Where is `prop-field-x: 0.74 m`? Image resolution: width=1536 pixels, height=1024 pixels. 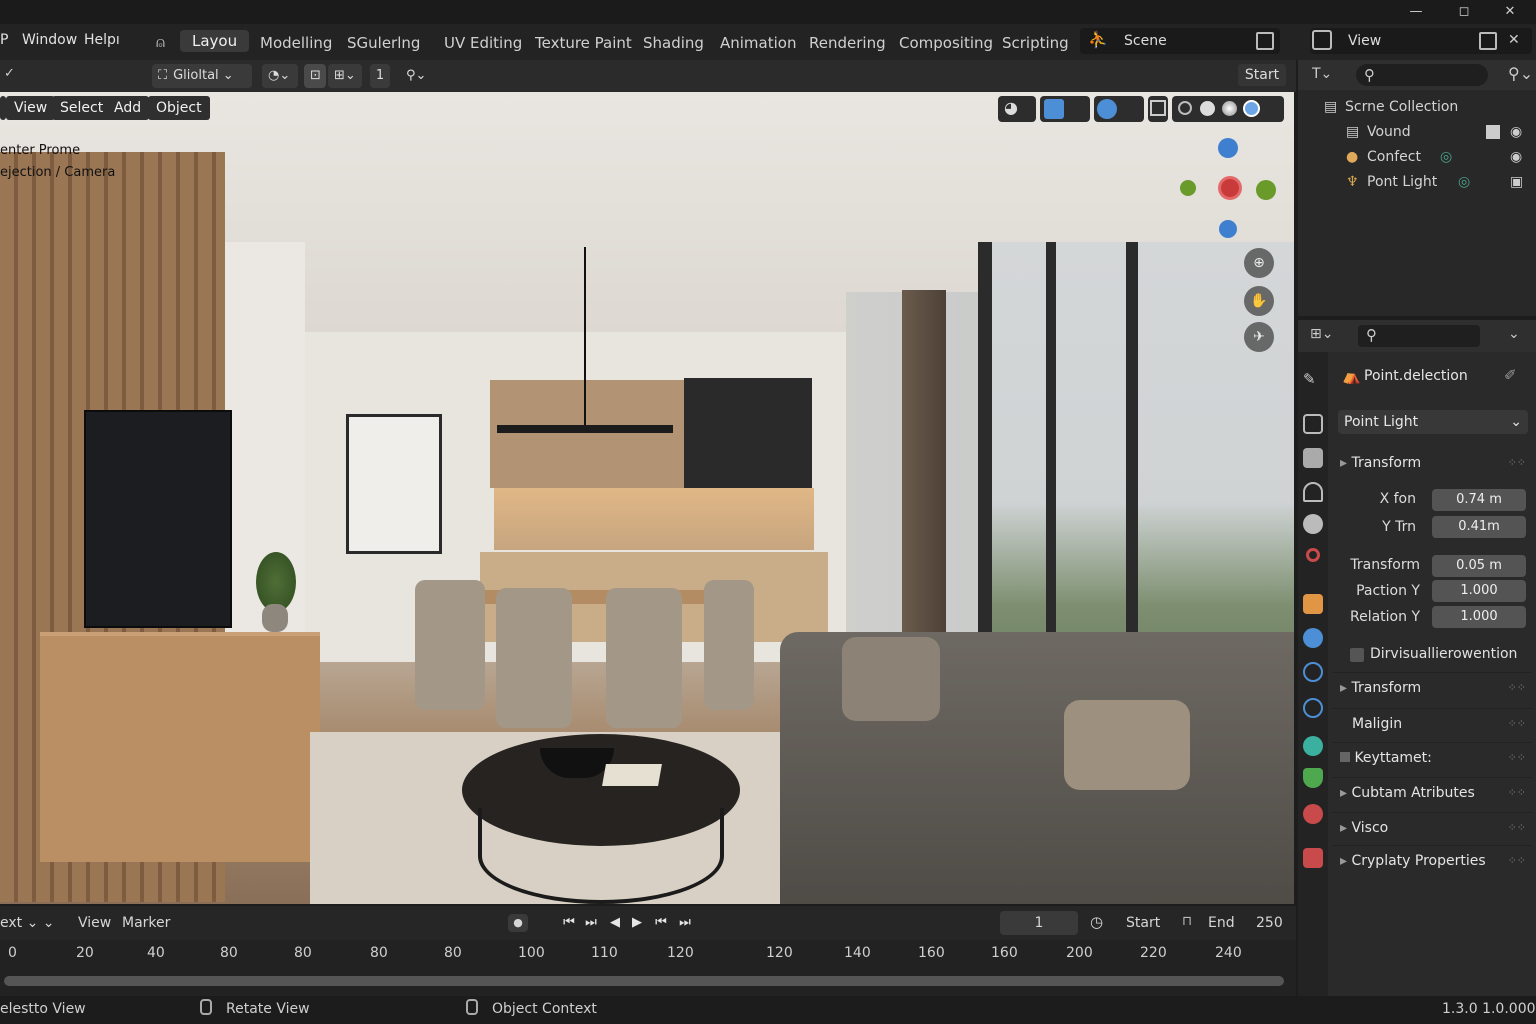 prop-field-x: 0.74 m is located at coordinates (1479, 500).